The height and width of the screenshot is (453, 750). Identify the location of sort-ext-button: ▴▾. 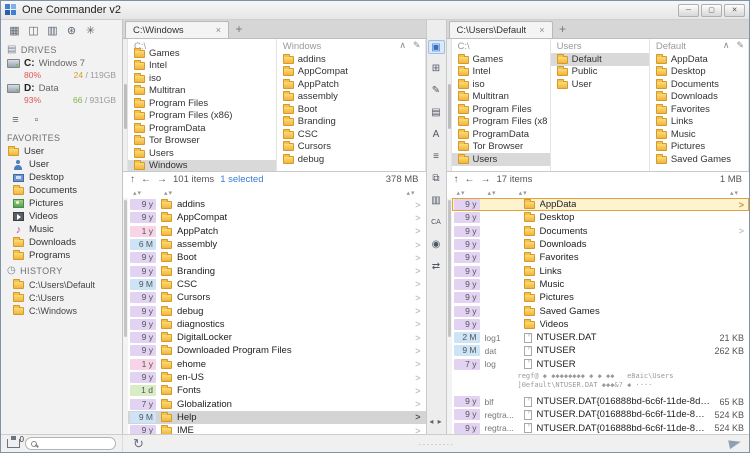
(492, 193).